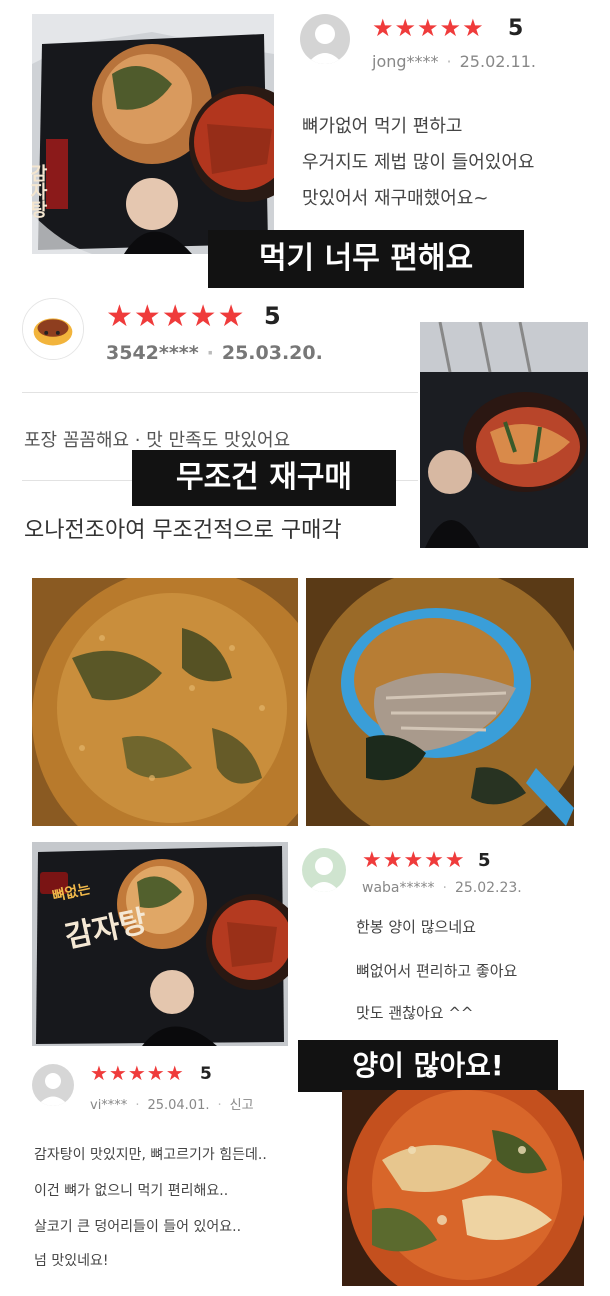 The width and height of the screenshot is (610, 1296). What do you see at coordinates (150, 1155) in the screenshot?
I see `review-text-line: 감자탕이 맛있지만, 뼈고르기가 힘든데..` at bounding box center [150, 1155].